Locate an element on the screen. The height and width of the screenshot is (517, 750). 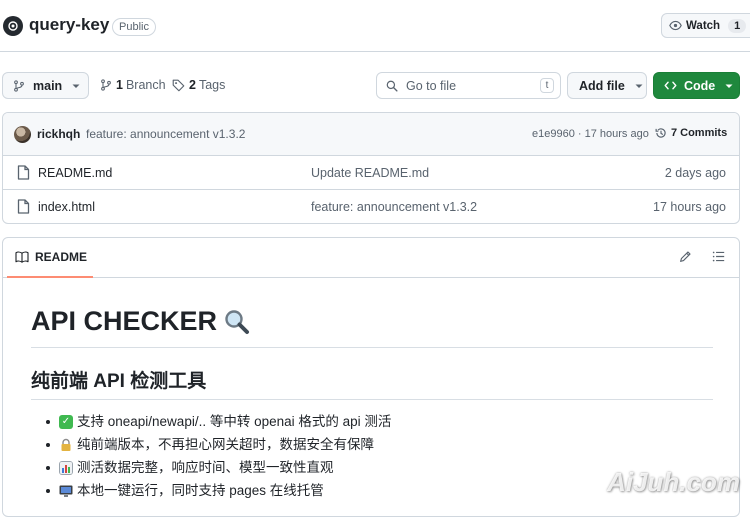
list-item: 纯前端版本，不再担心网关超时，数据安全有保障 is located at coordinates (378, 444).